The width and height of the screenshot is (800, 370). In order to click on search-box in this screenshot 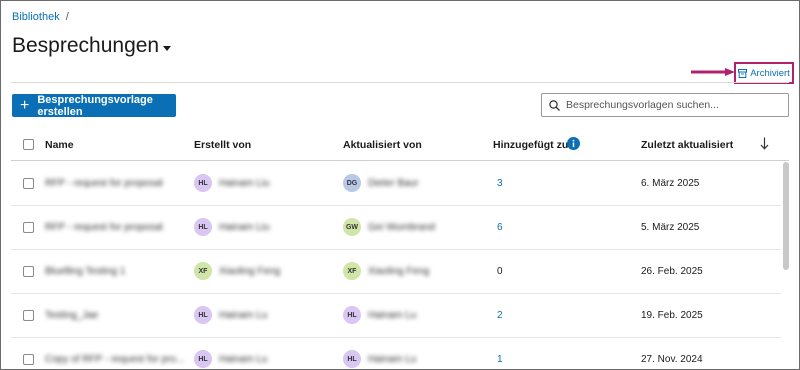, I will do `click(665, 105)`.